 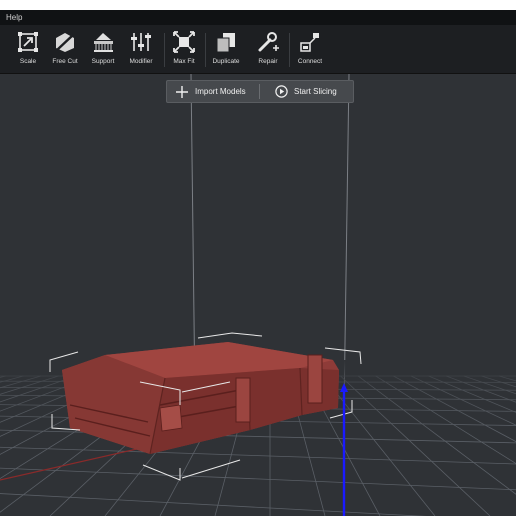 I want to click on menu-help: Help, so click(x=14, y=17).